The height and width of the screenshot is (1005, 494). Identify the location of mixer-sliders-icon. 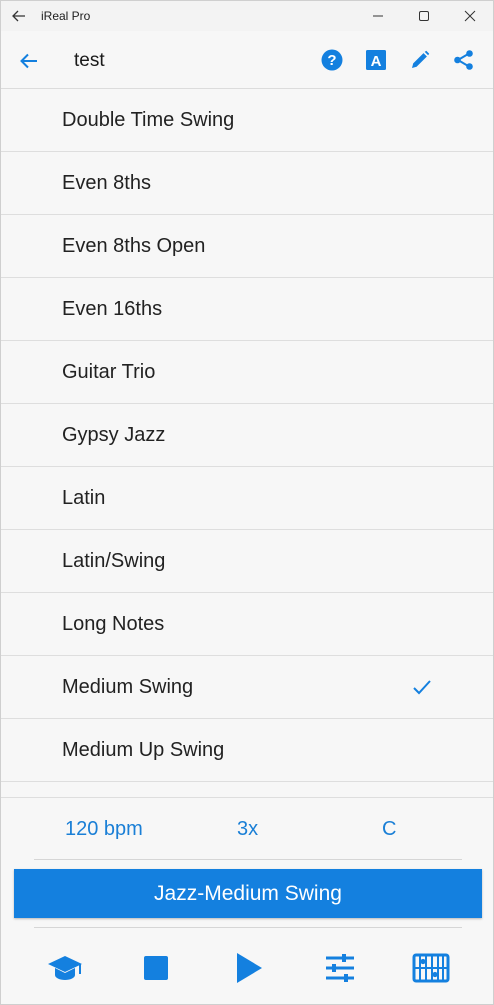
(340, 968).